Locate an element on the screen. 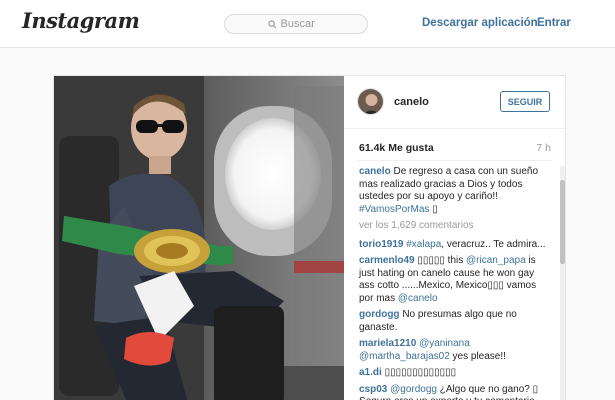 This screenshot has width=615, height=400. caption-hashtag: #VamosPorMas is located at coordinates (394, 209).